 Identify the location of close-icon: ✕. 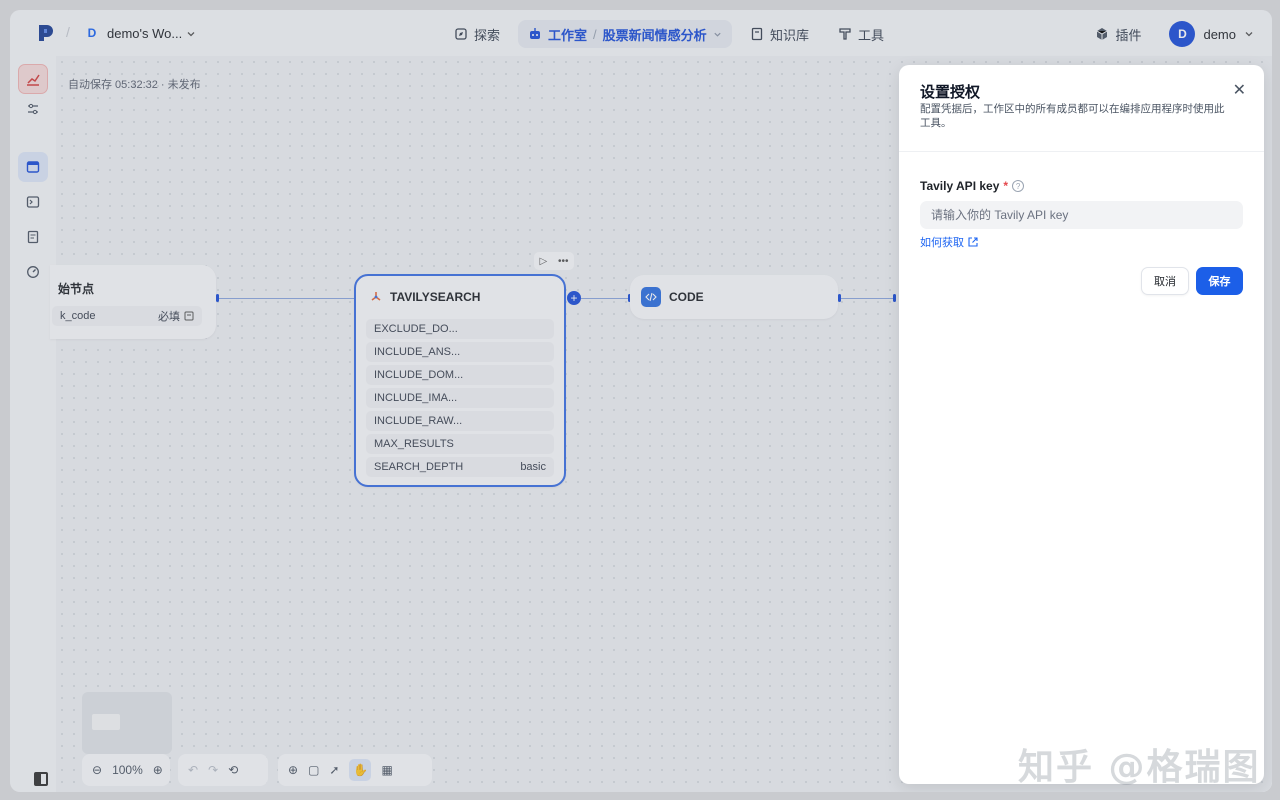
(1239, 90).